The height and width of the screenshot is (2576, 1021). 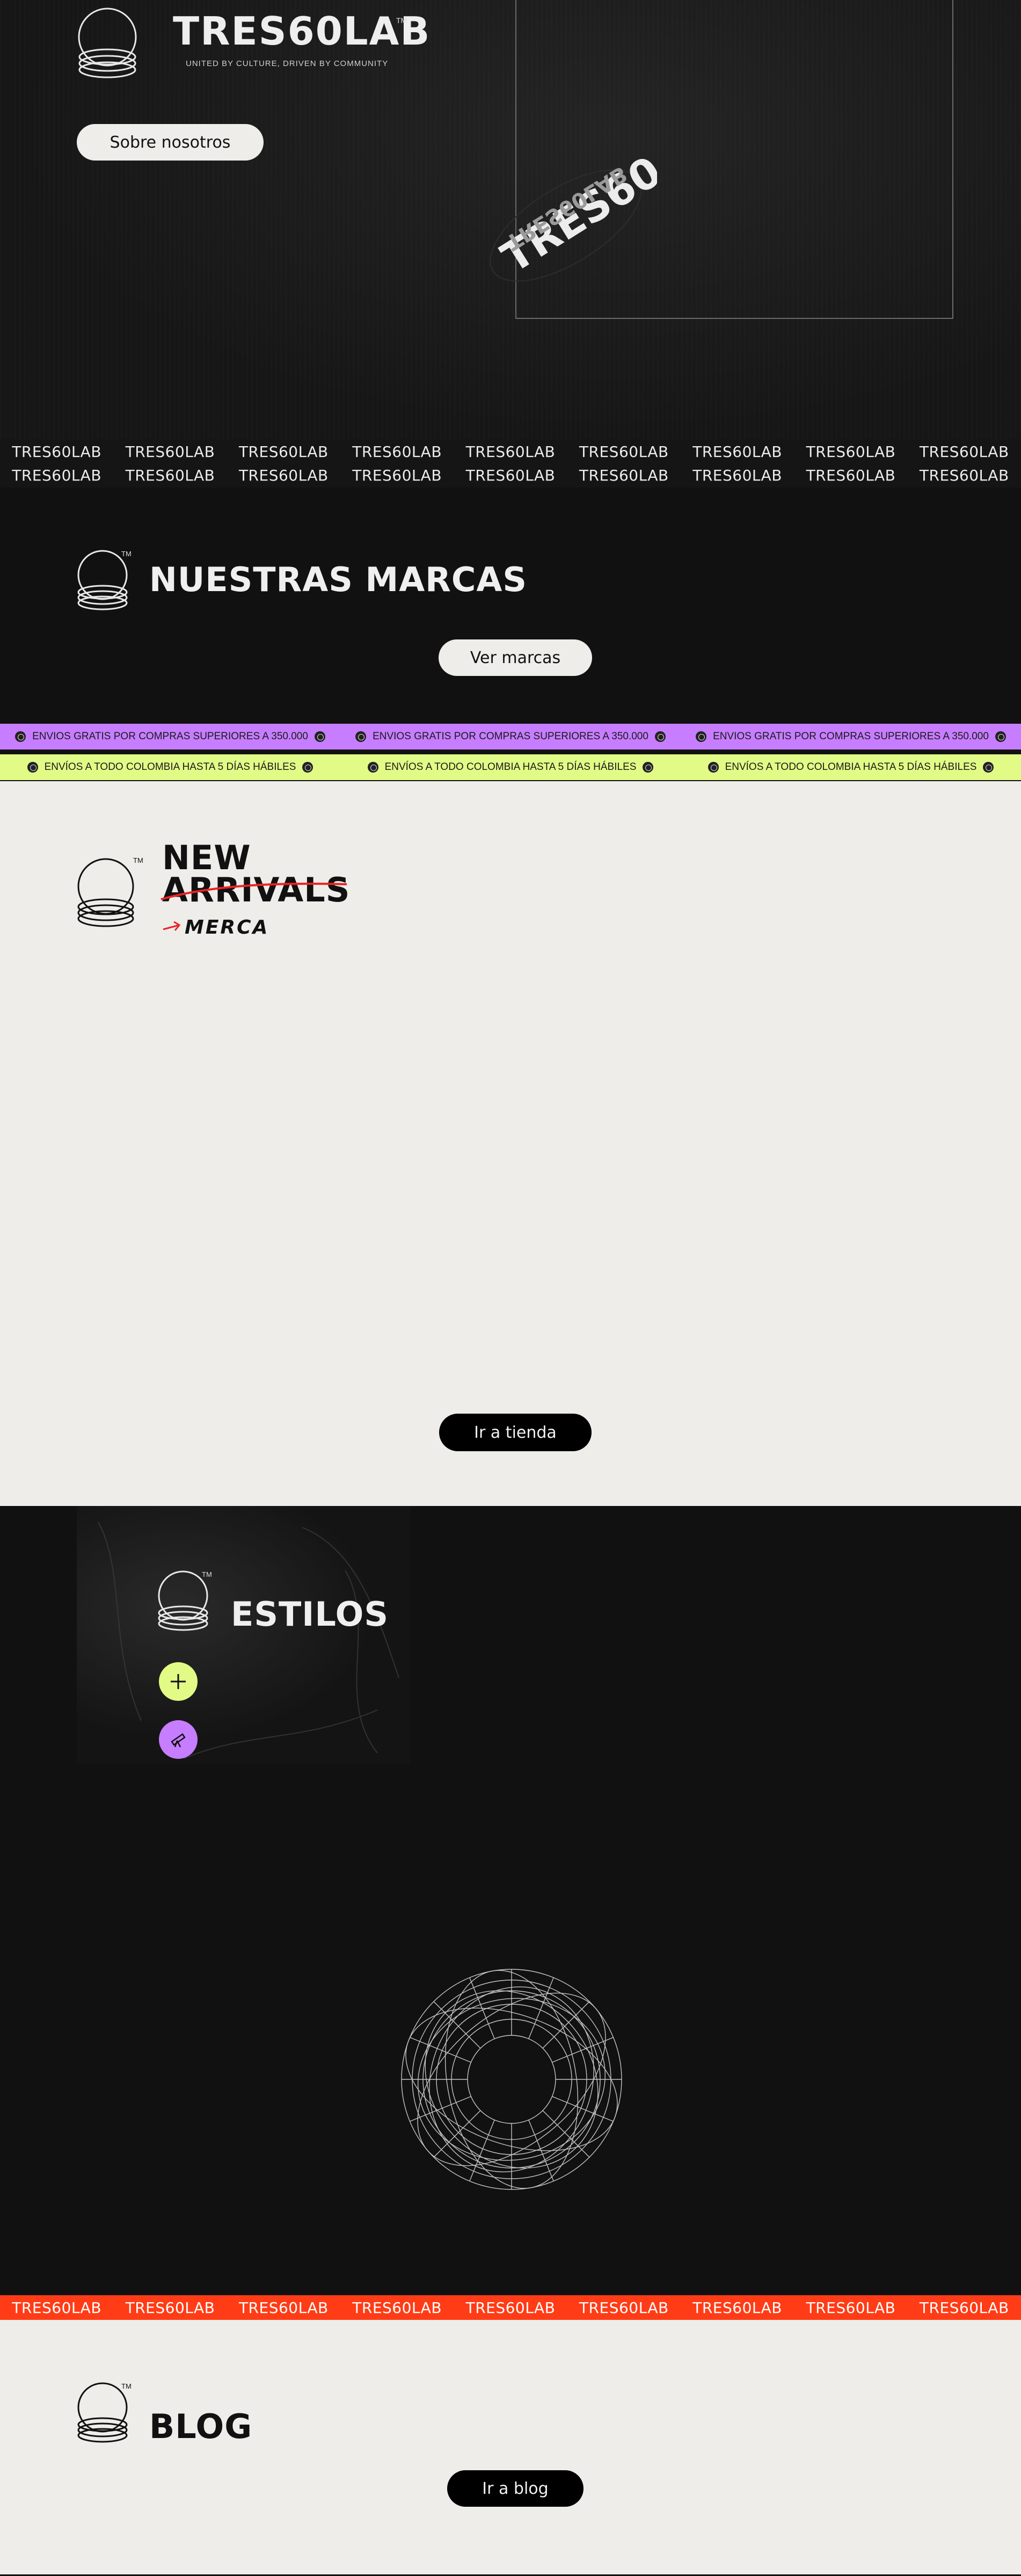 I want to click on go-to-blog-button: Ir a blog, so click(x=515, y=2488).